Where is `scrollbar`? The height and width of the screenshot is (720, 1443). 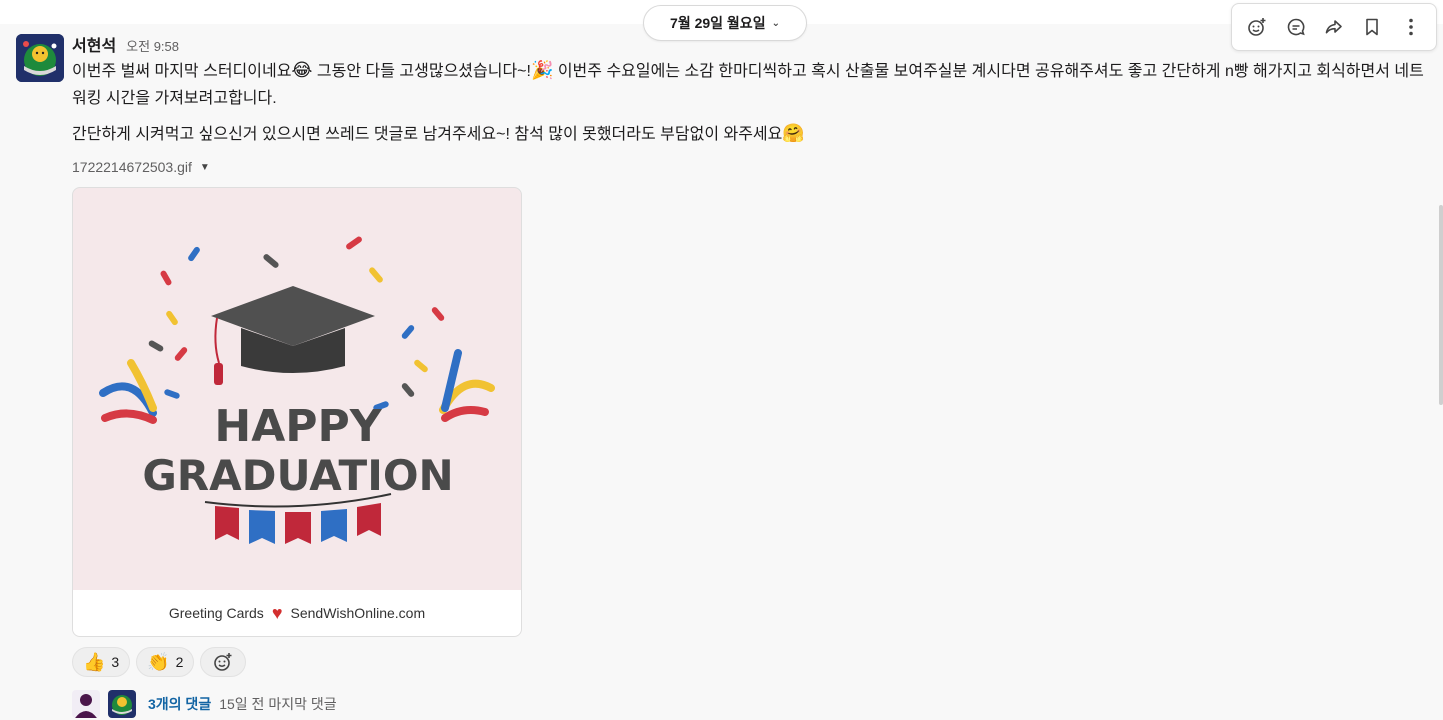
scrollbar is located at coordinates (1441, 305).